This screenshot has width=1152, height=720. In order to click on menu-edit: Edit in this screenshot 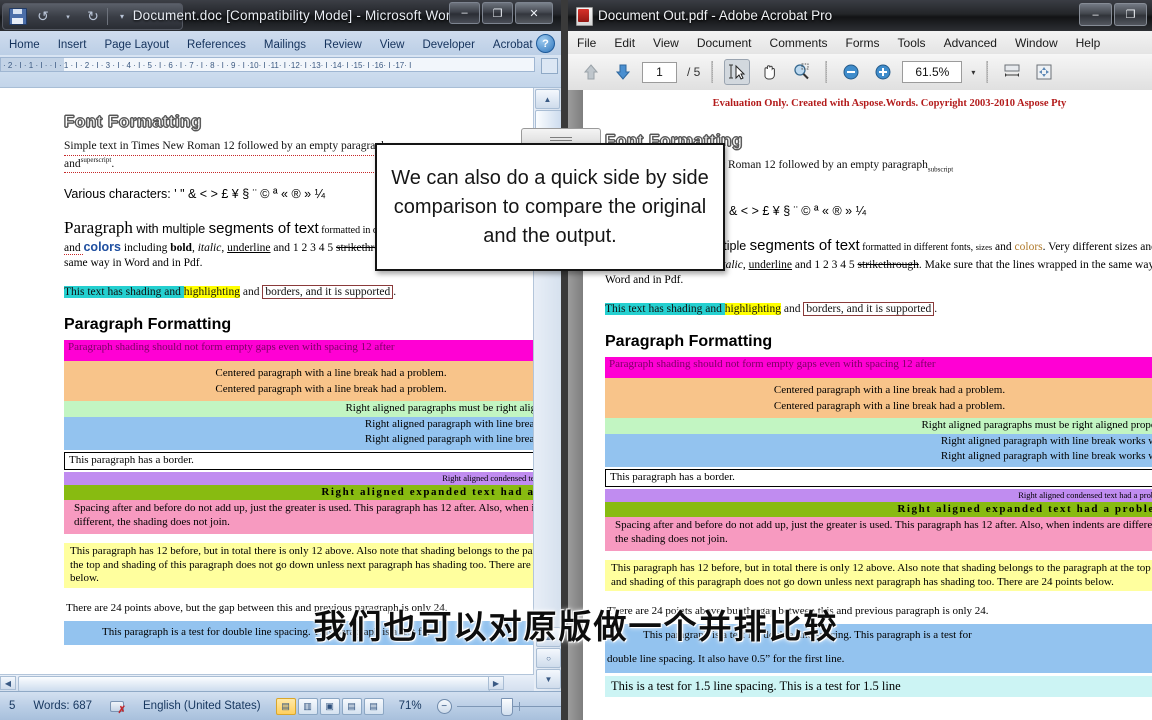, I will do `click(624, 43)`.